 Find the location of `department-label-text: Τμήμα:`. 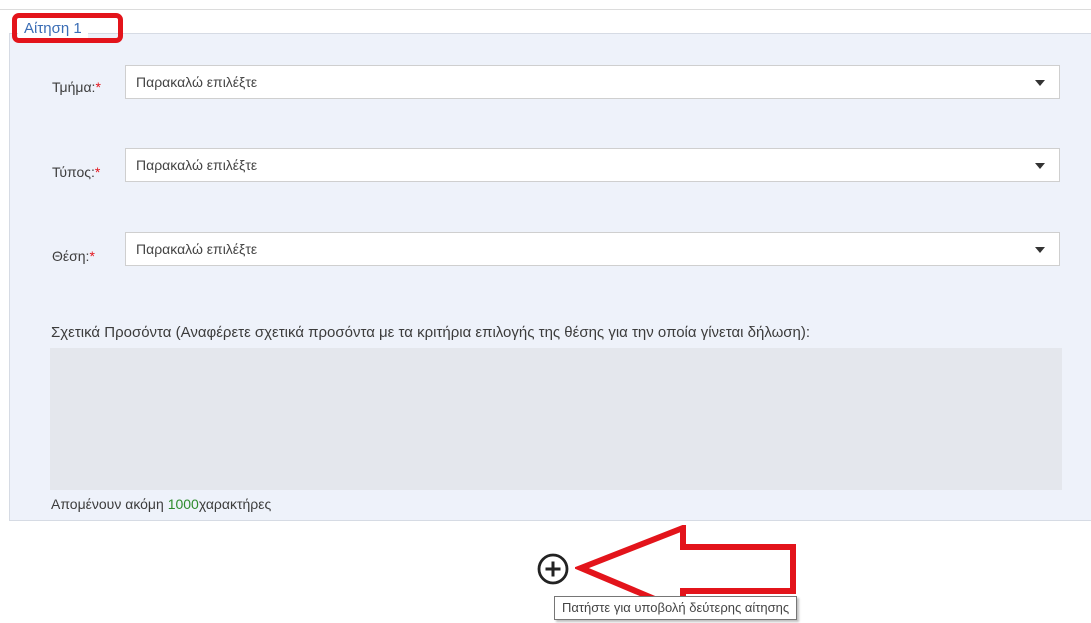

department-label-text: Τμήμα: is located at coordinates (74, 87).